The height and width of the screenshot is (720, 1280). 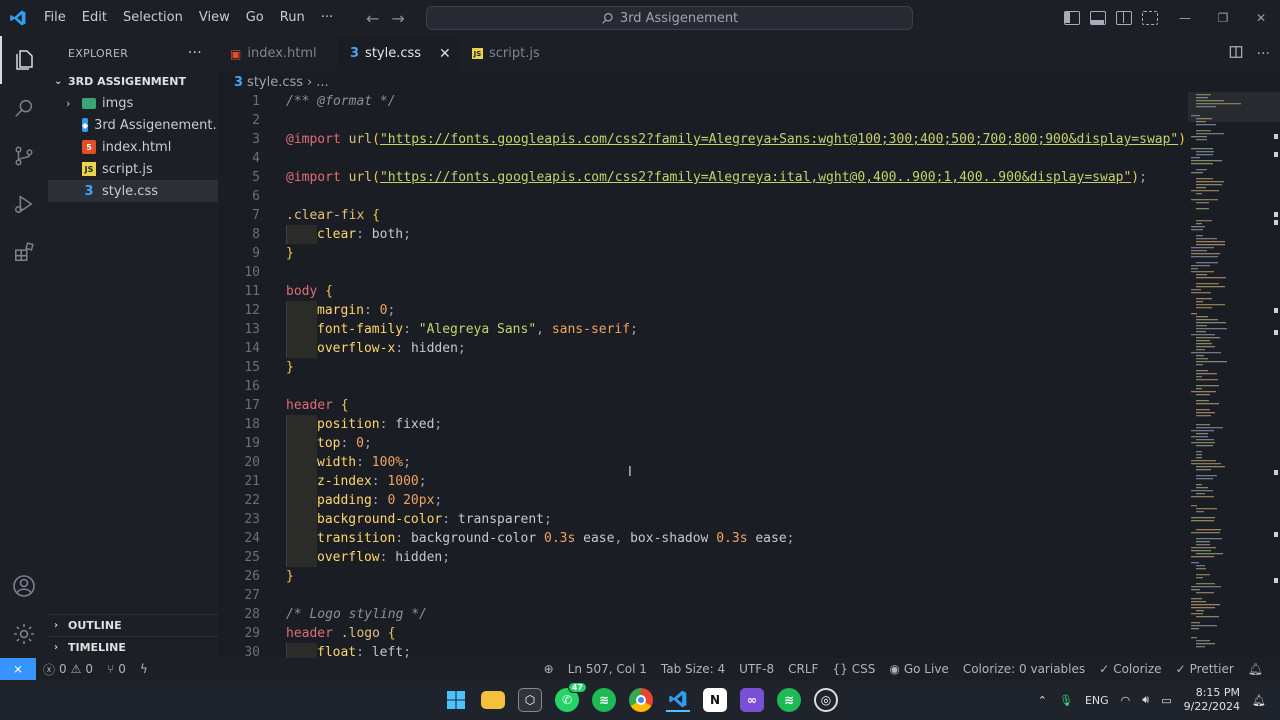 I want to click on file-explorer-icon, so click(x=493, y=700).